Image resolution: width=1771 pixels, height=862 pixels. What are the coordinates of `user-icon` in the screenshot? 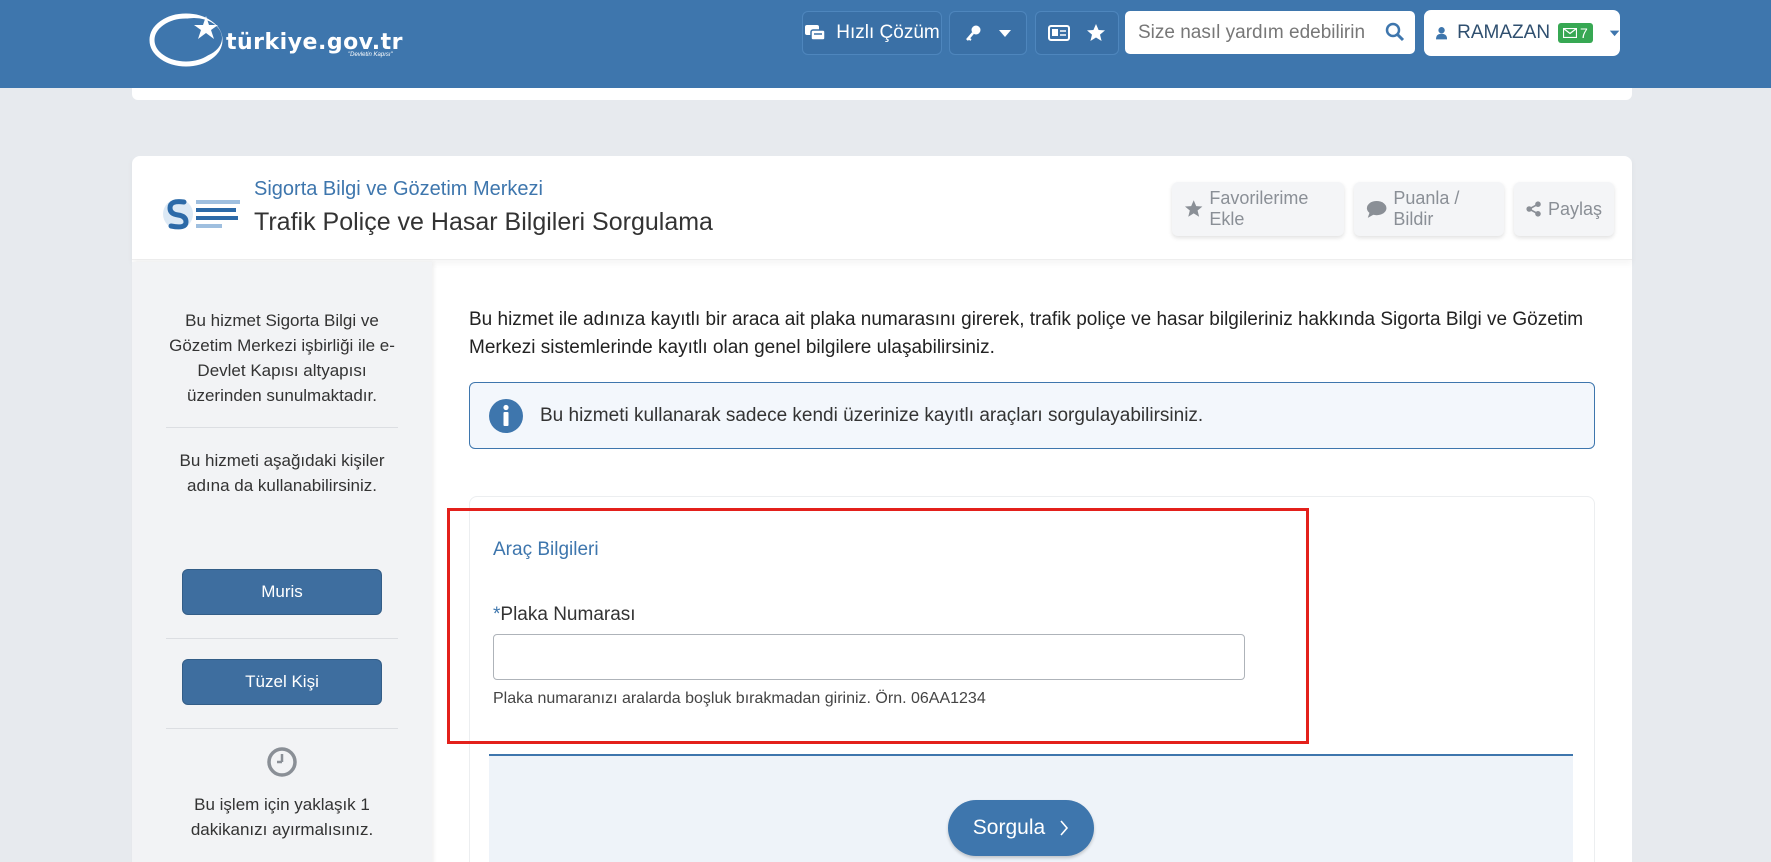 It's located at (1442, 33).